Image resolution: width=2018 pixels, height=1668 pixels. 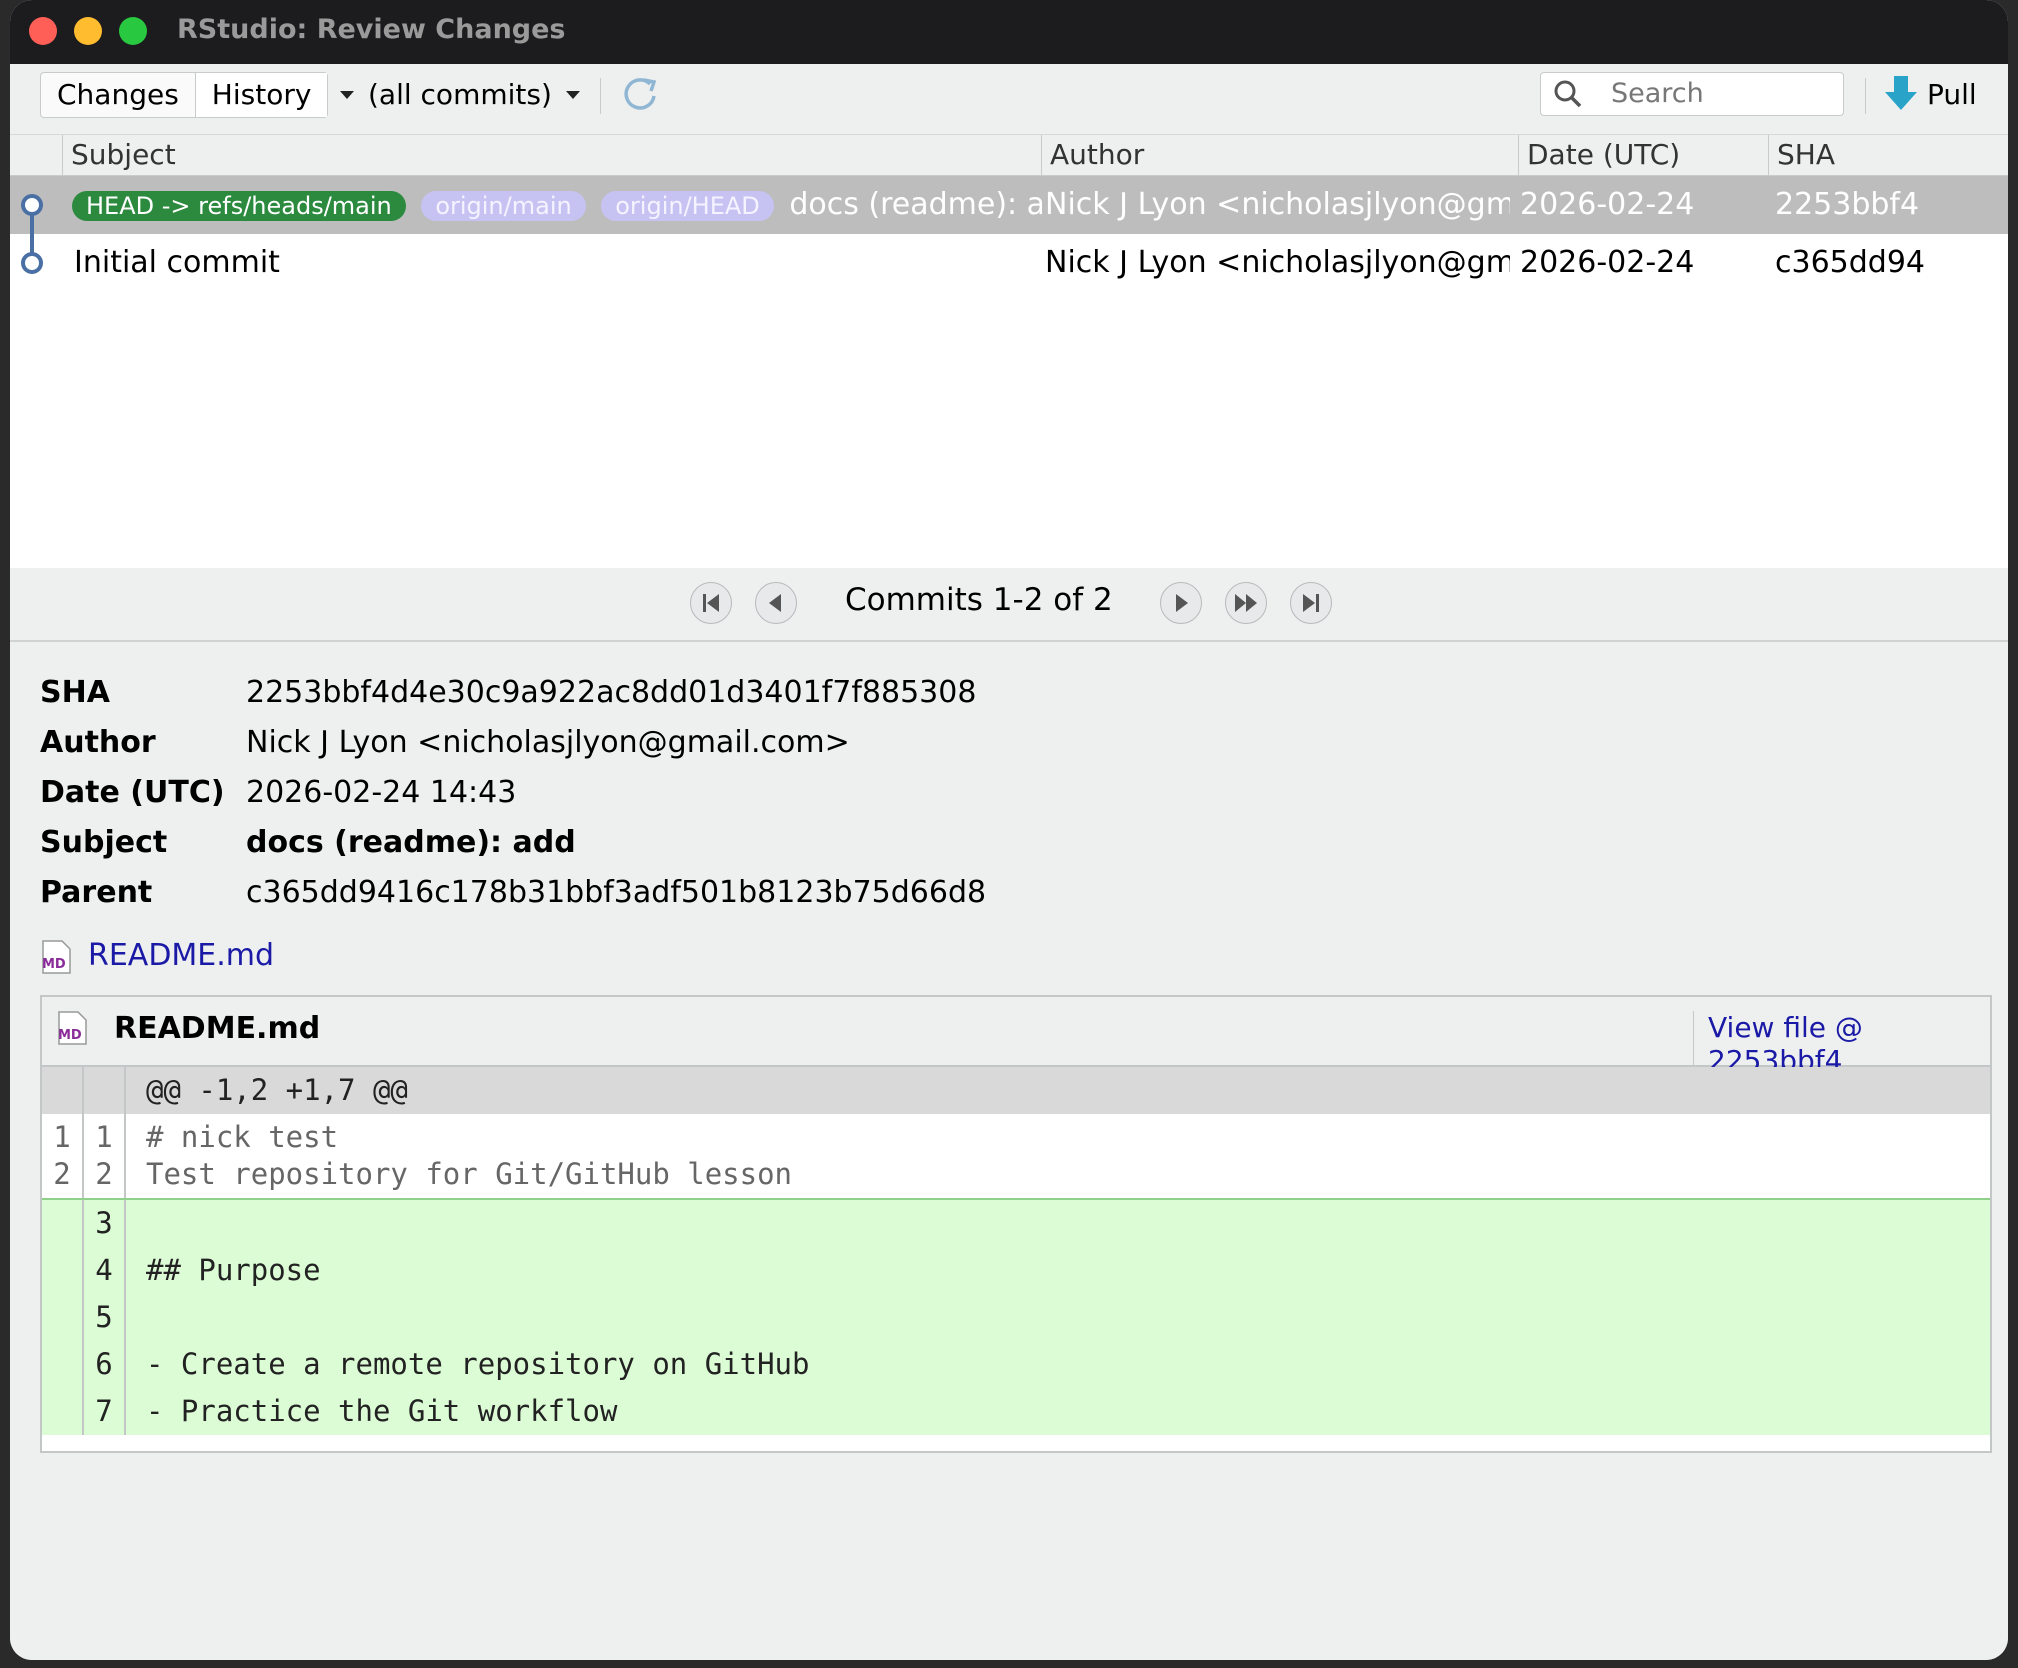 What do you see at coordinates (261, 95) in the screenshot?
I see `tab-history: History` at bounding box center [261, 95].